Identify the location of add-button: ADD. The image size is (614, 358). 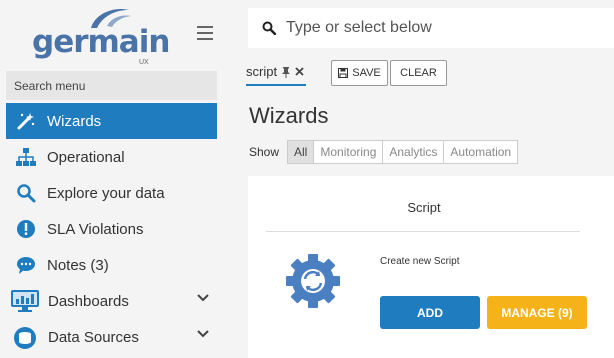
(430, 312).